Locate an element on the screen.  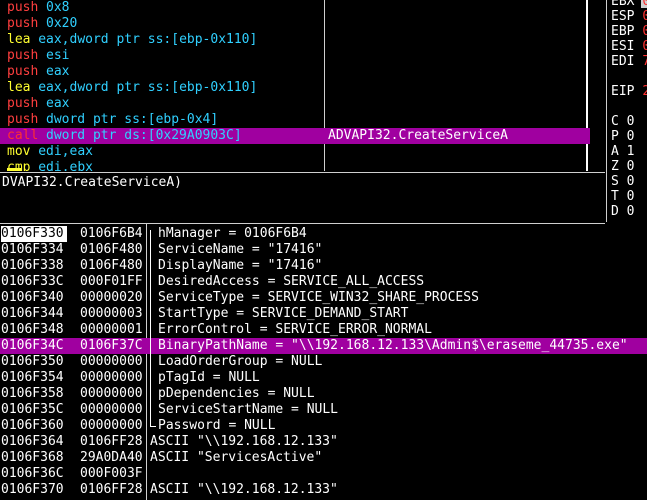
stack-address: 0106F354 is located at coordinates (32, 377).